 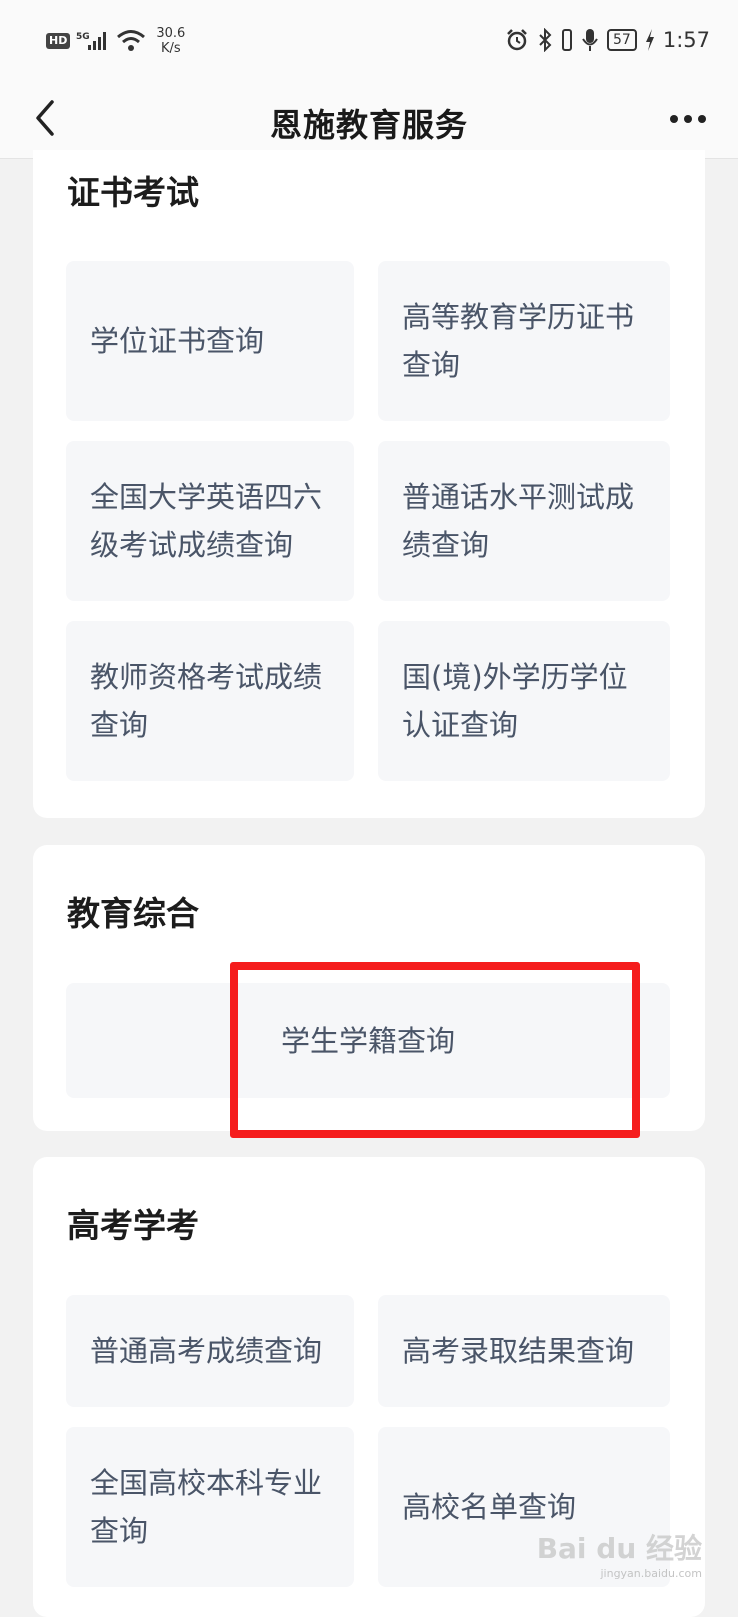 I want to click on hd-badge: HD, so click(x=58, y=41).